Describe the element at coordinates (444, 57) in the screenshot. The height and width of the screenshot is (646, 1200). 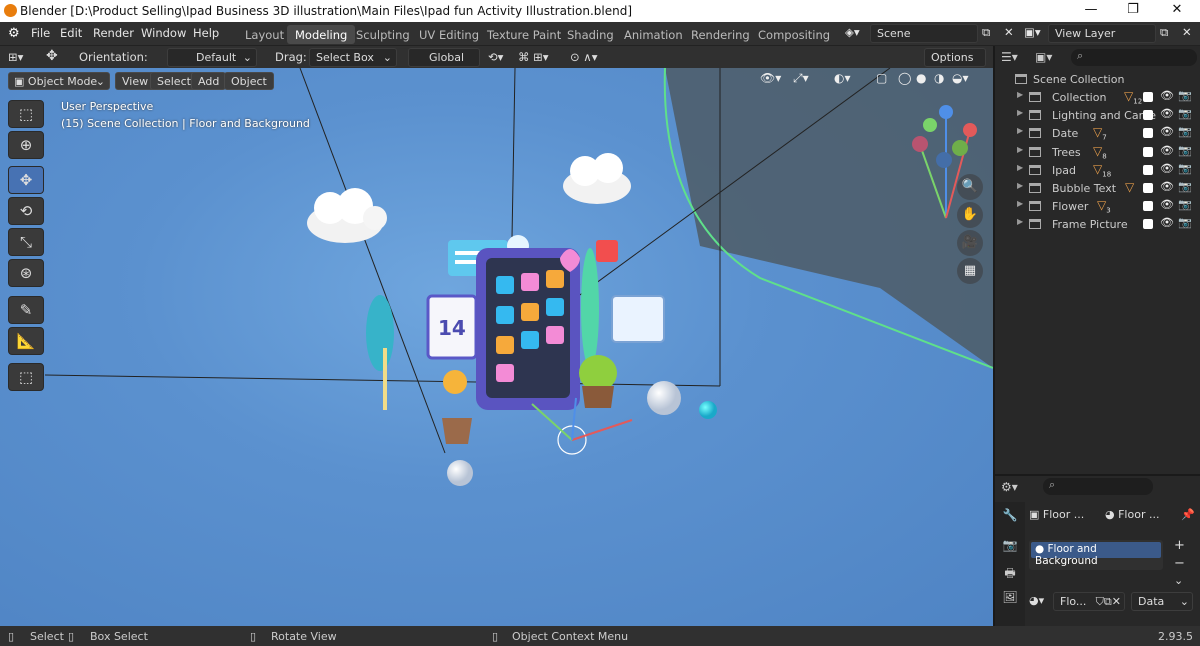
I see `transform-orientation-dropdown: Global` at that location.